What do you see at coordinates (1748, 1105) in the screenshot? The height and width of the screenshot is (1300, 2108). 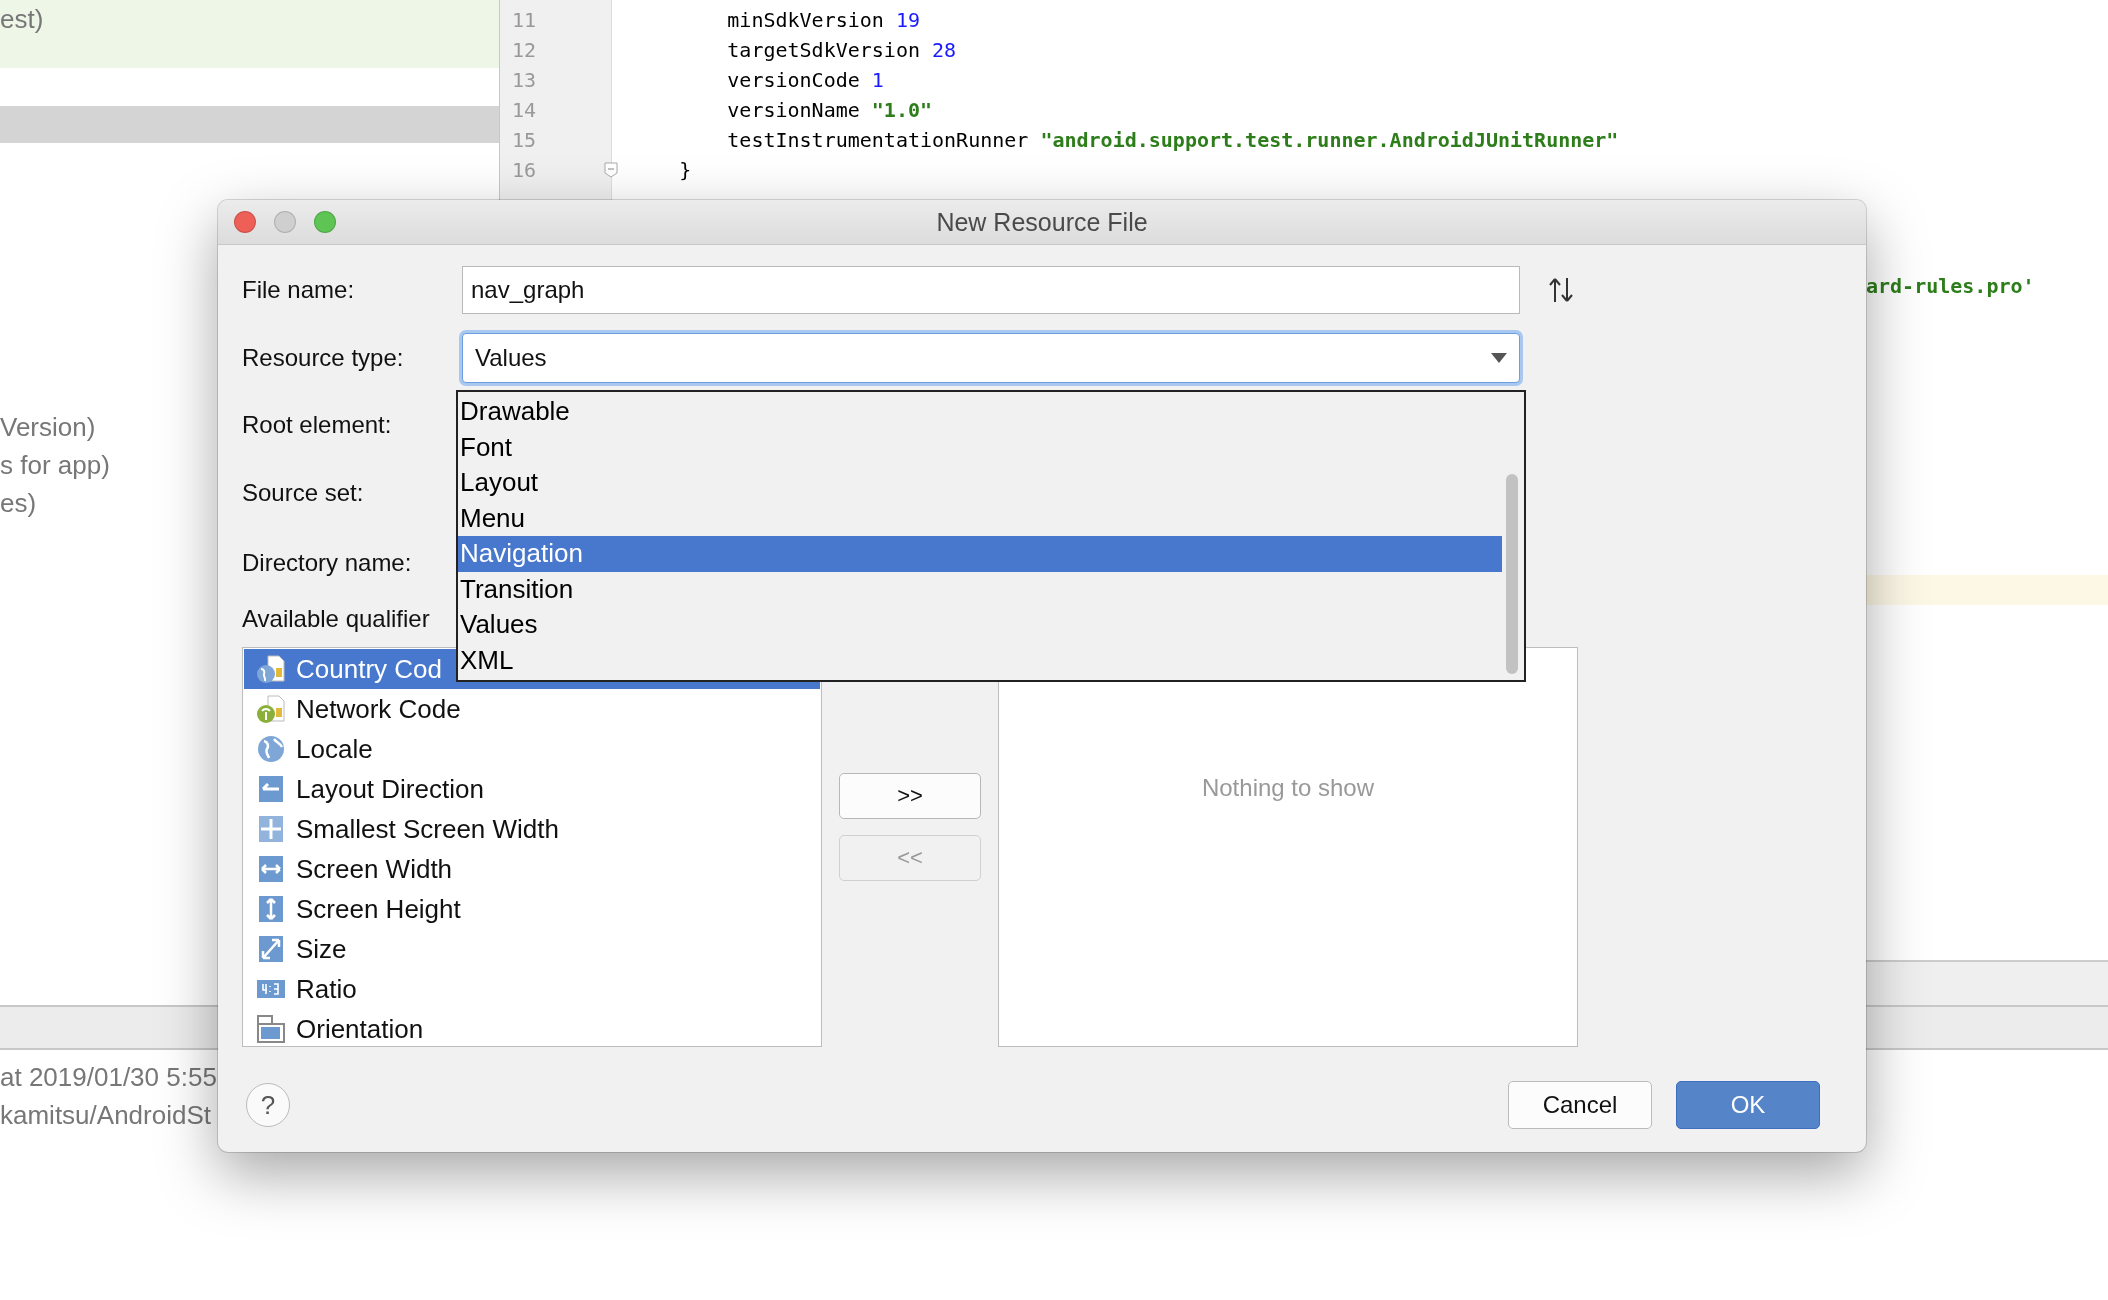 I see `ok-button: OK` at bounding box center [1748, 1105].